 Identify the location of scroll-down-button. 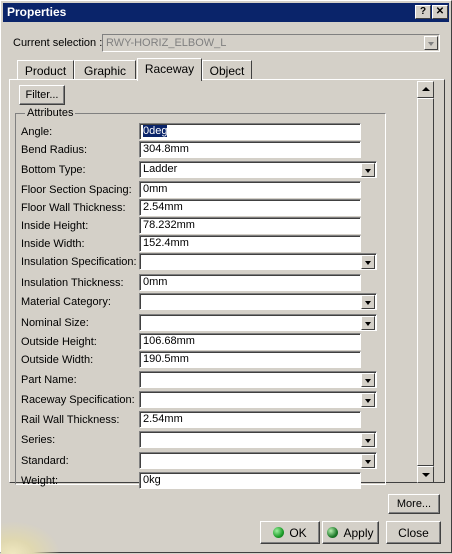
(425, 474).